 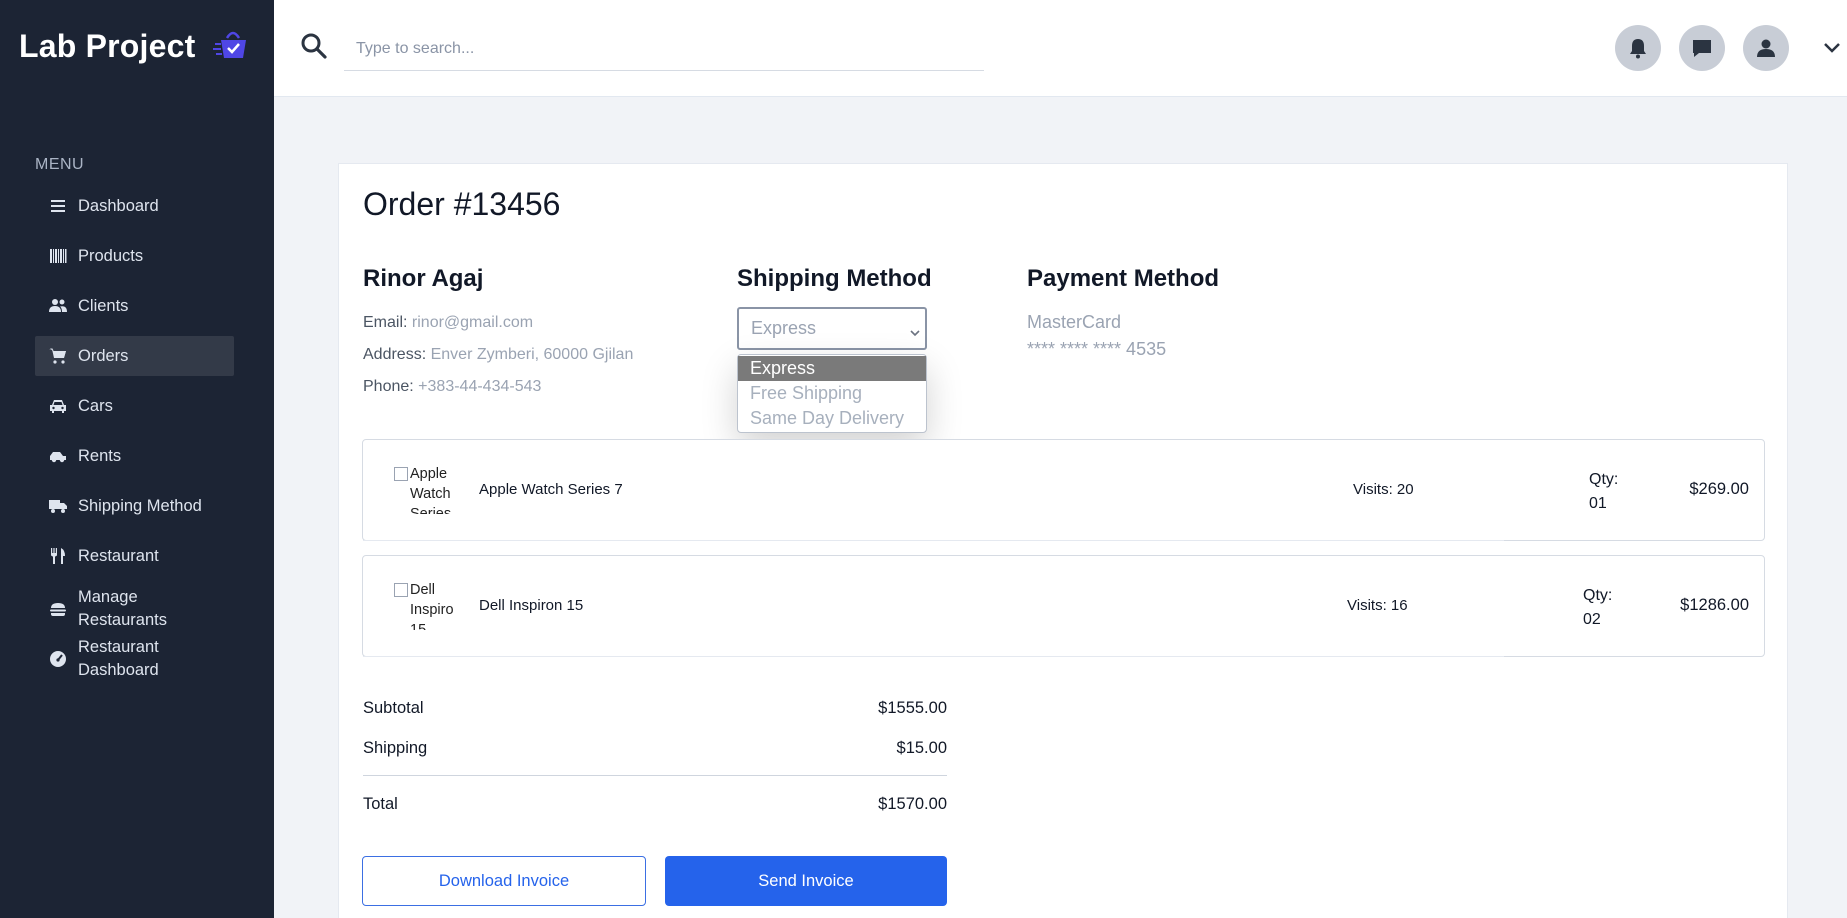 I want to click on chat-icon, so click(x=1702, y=48).